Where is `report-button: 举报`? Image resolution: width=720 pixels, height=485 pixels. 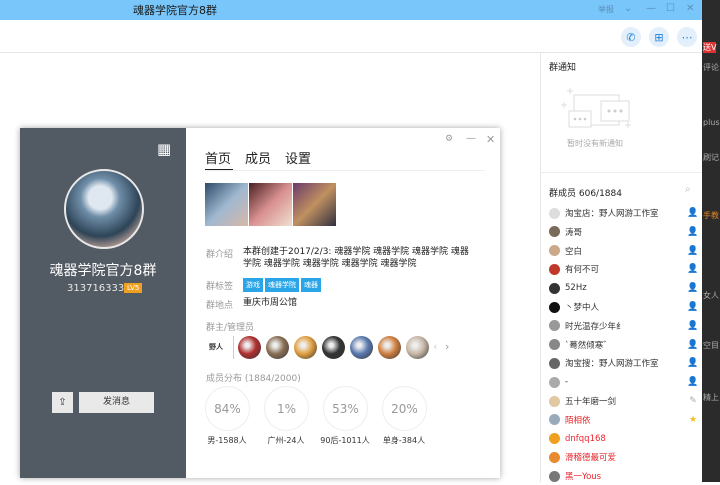
report-button: 举报 is located at coordinates (606, 9).